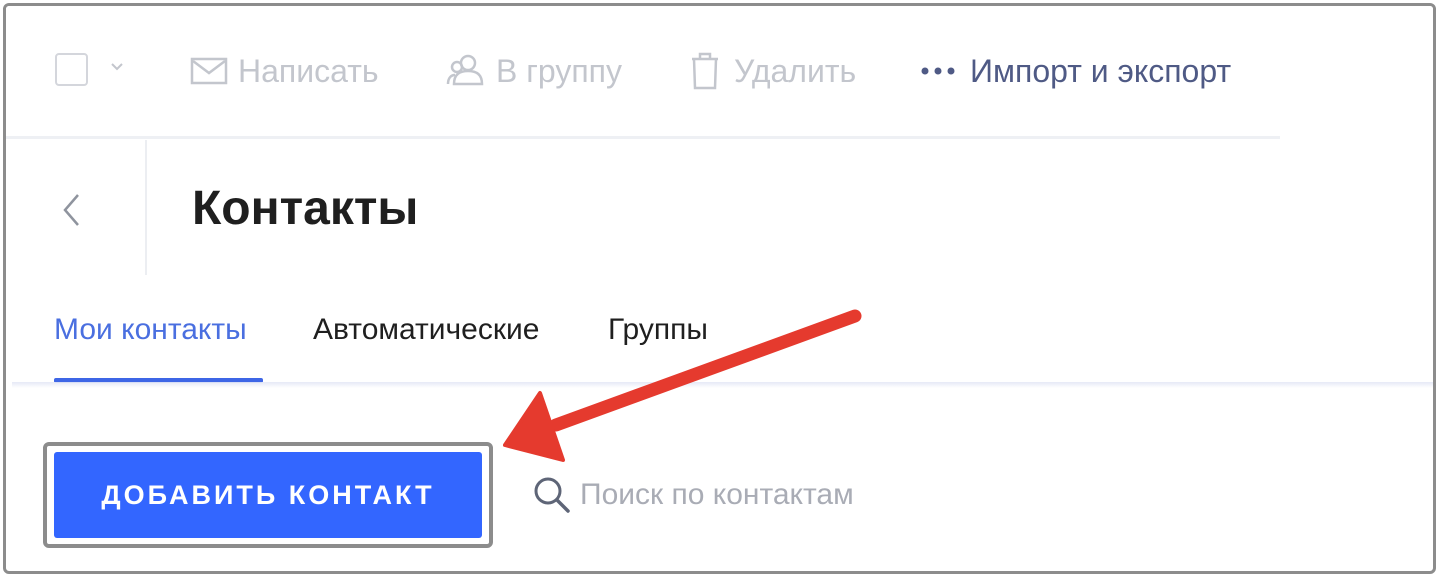 This screenshot has height=575, width=1439. What do you see at coordinates (465, 70) in the screenshot?
I see `people-icon` at bounding box center [465, 70].